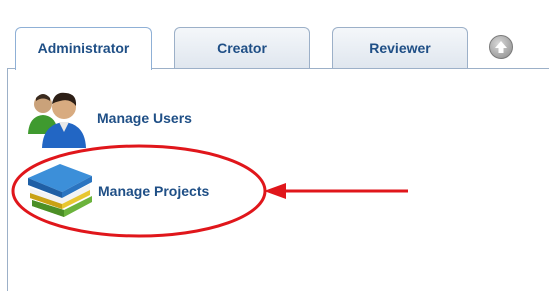 This screenshot has width=549, height=291. What do you see at coordinates (336, 191) in the screenshot?
I see `pointer-arrow-icon` at bounding box center [336, 191].